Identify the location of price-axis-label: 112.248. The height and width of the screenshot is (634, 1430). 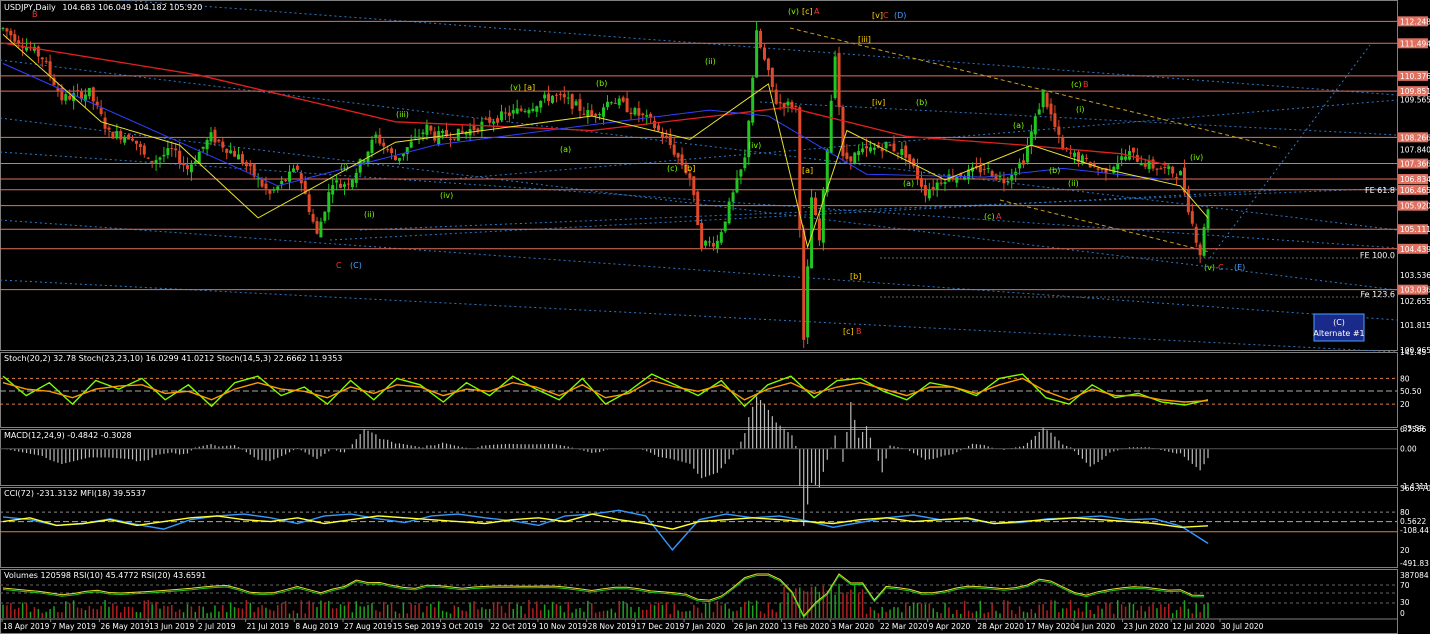
(1415, 21).